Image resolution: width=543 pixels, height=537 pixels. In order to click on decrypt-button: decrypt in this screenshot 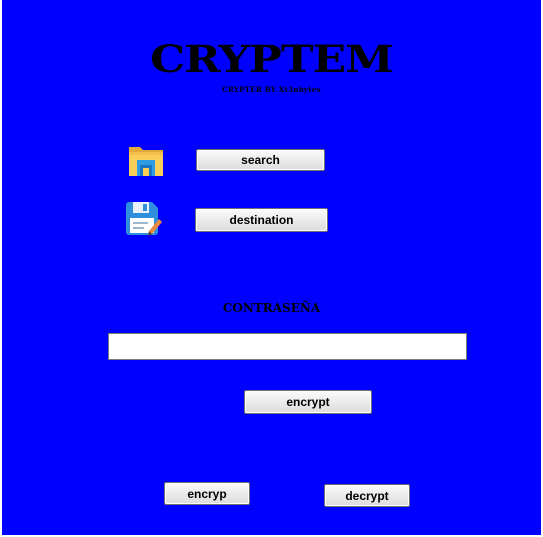, I will do `click(367, 495)`.